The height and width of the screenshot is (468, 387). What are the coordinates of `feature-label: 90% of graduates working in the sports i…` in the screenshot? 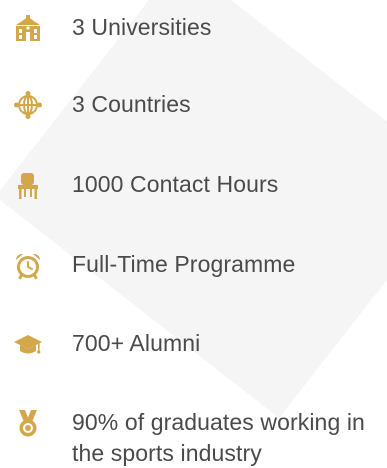 It's located at (218, 437).